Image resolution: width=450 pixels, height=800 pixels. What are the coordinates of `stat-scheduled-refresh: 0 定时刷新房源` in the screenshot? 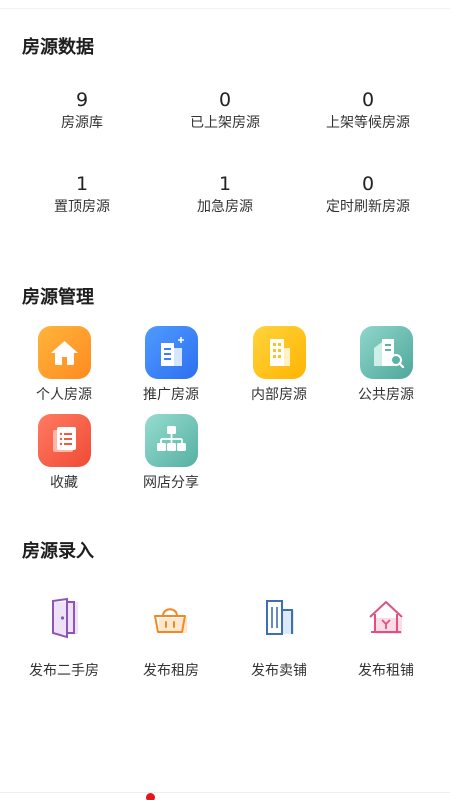 It's located at (368, 194).